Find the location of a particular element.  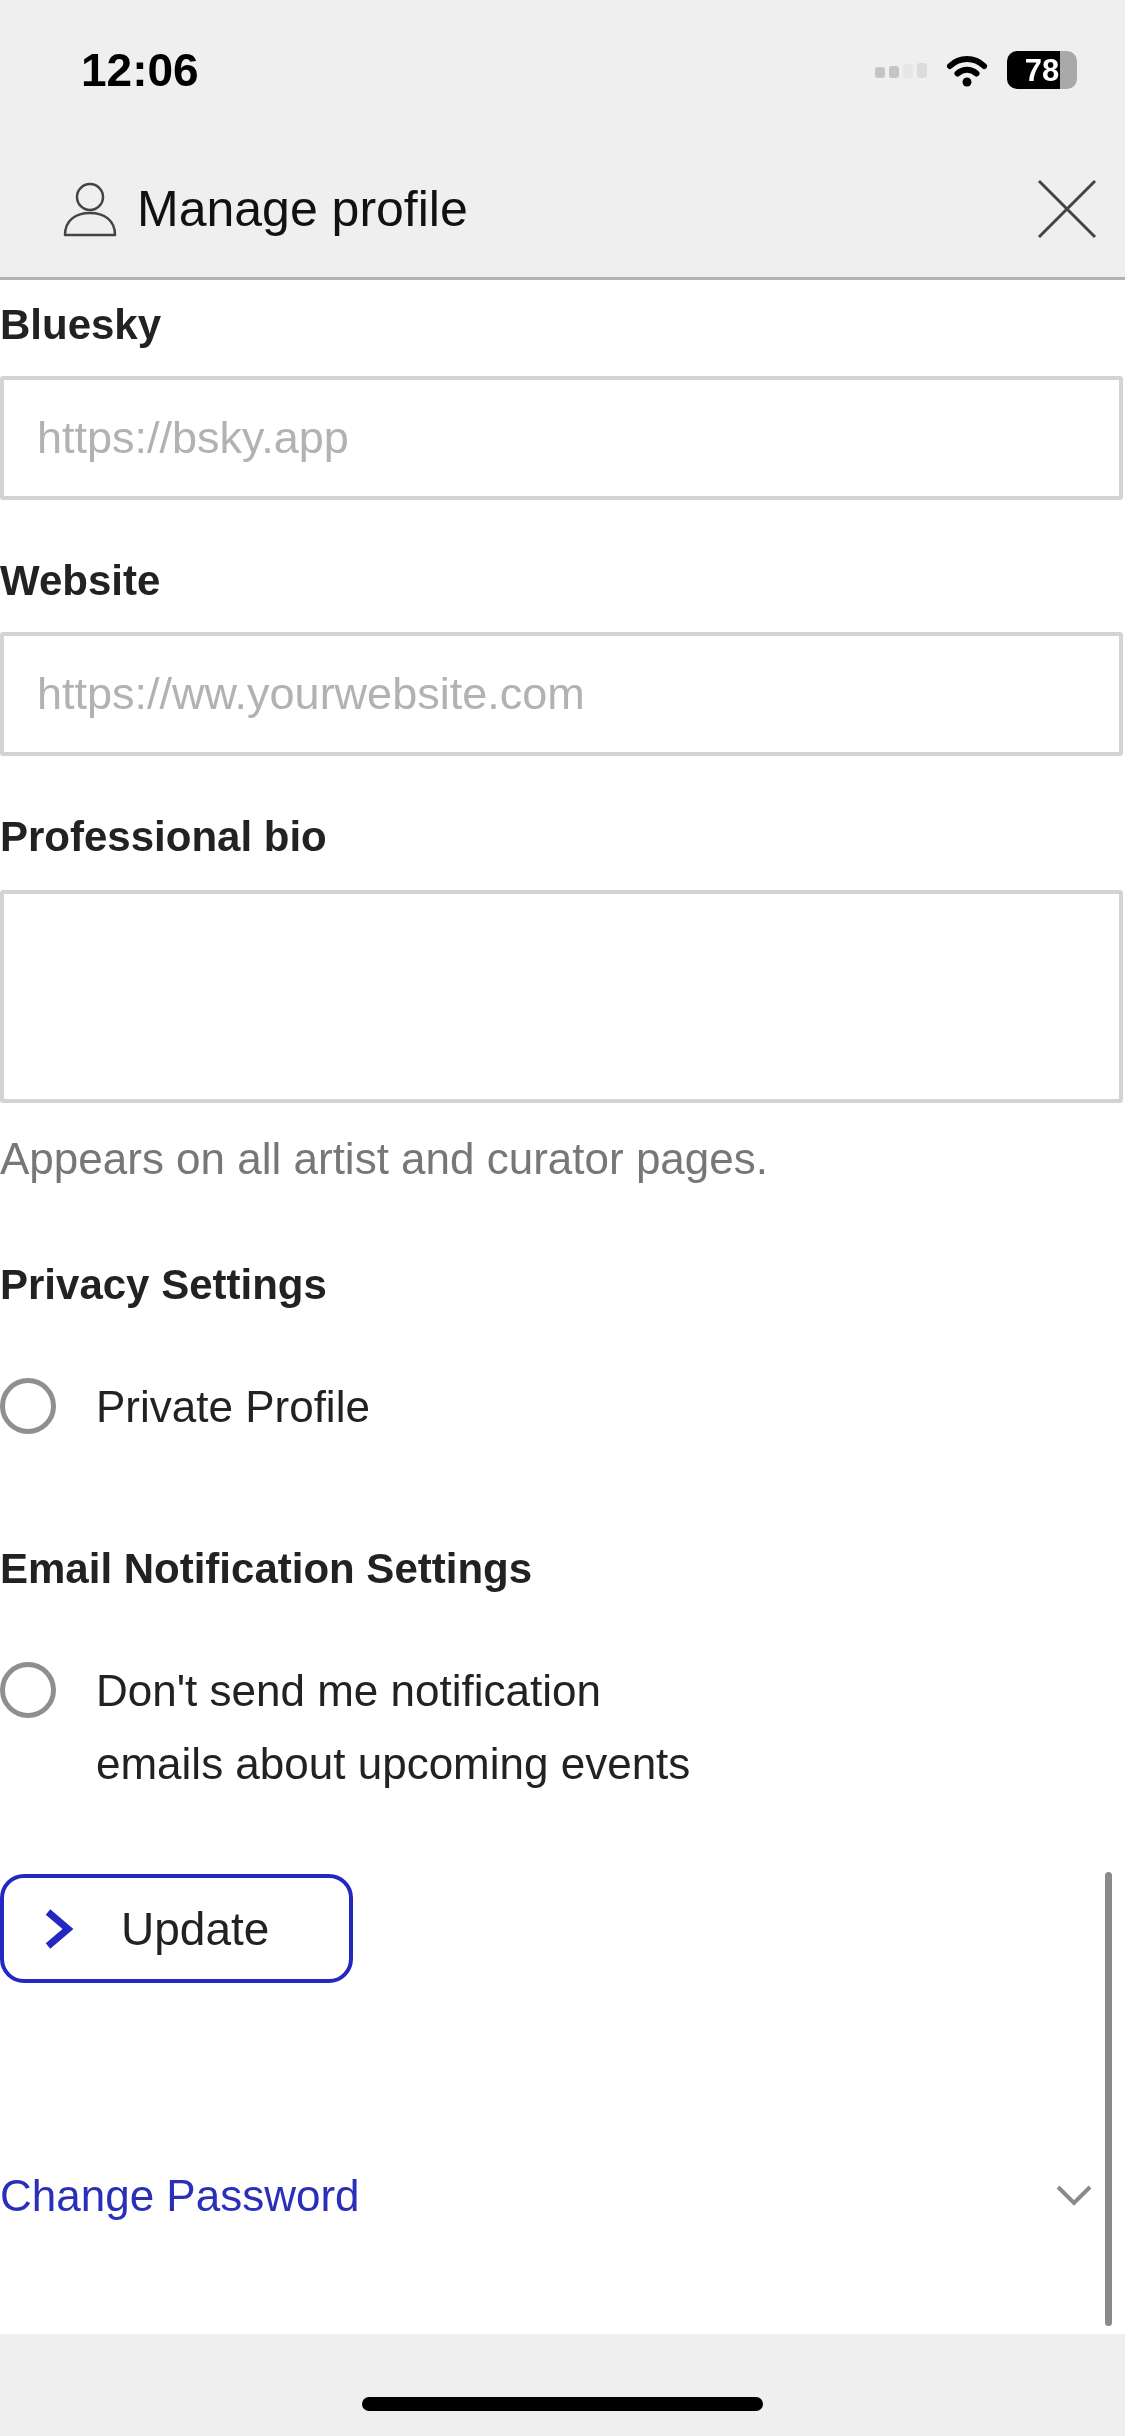

input-field: https://bsky.app is located at coordinates (561, 438).